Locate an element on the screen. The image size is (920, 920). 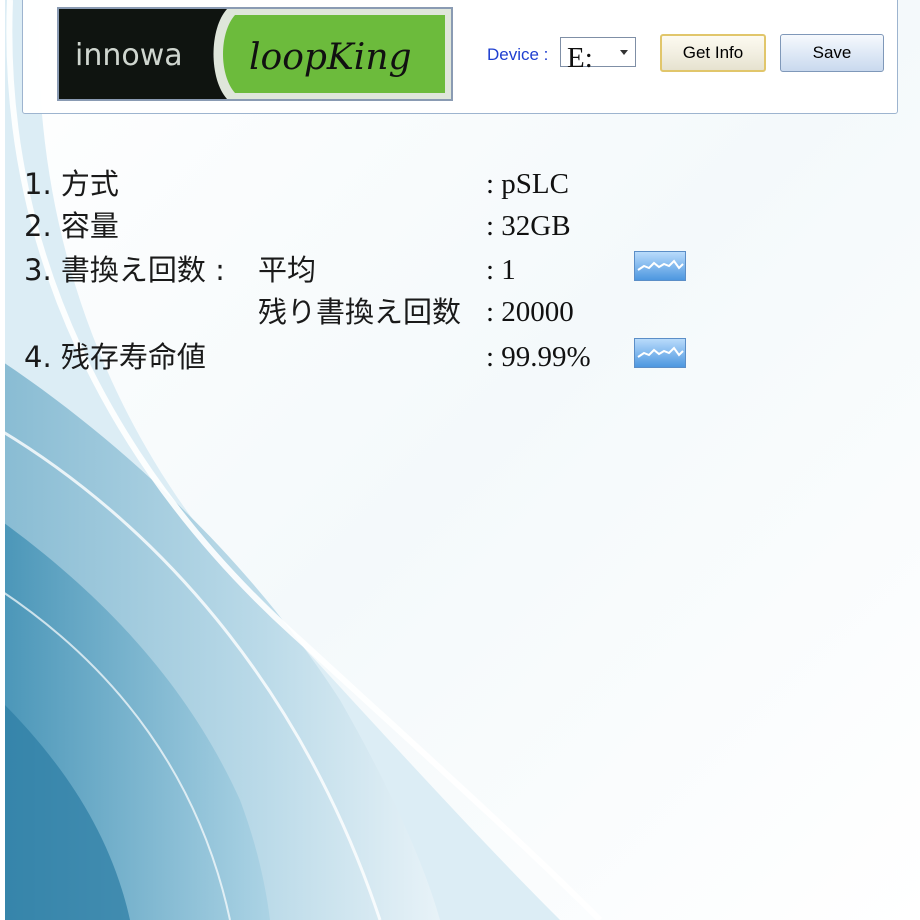
innowa-loopking-logo: innowa loopKing is located at coordinates (255, 54).